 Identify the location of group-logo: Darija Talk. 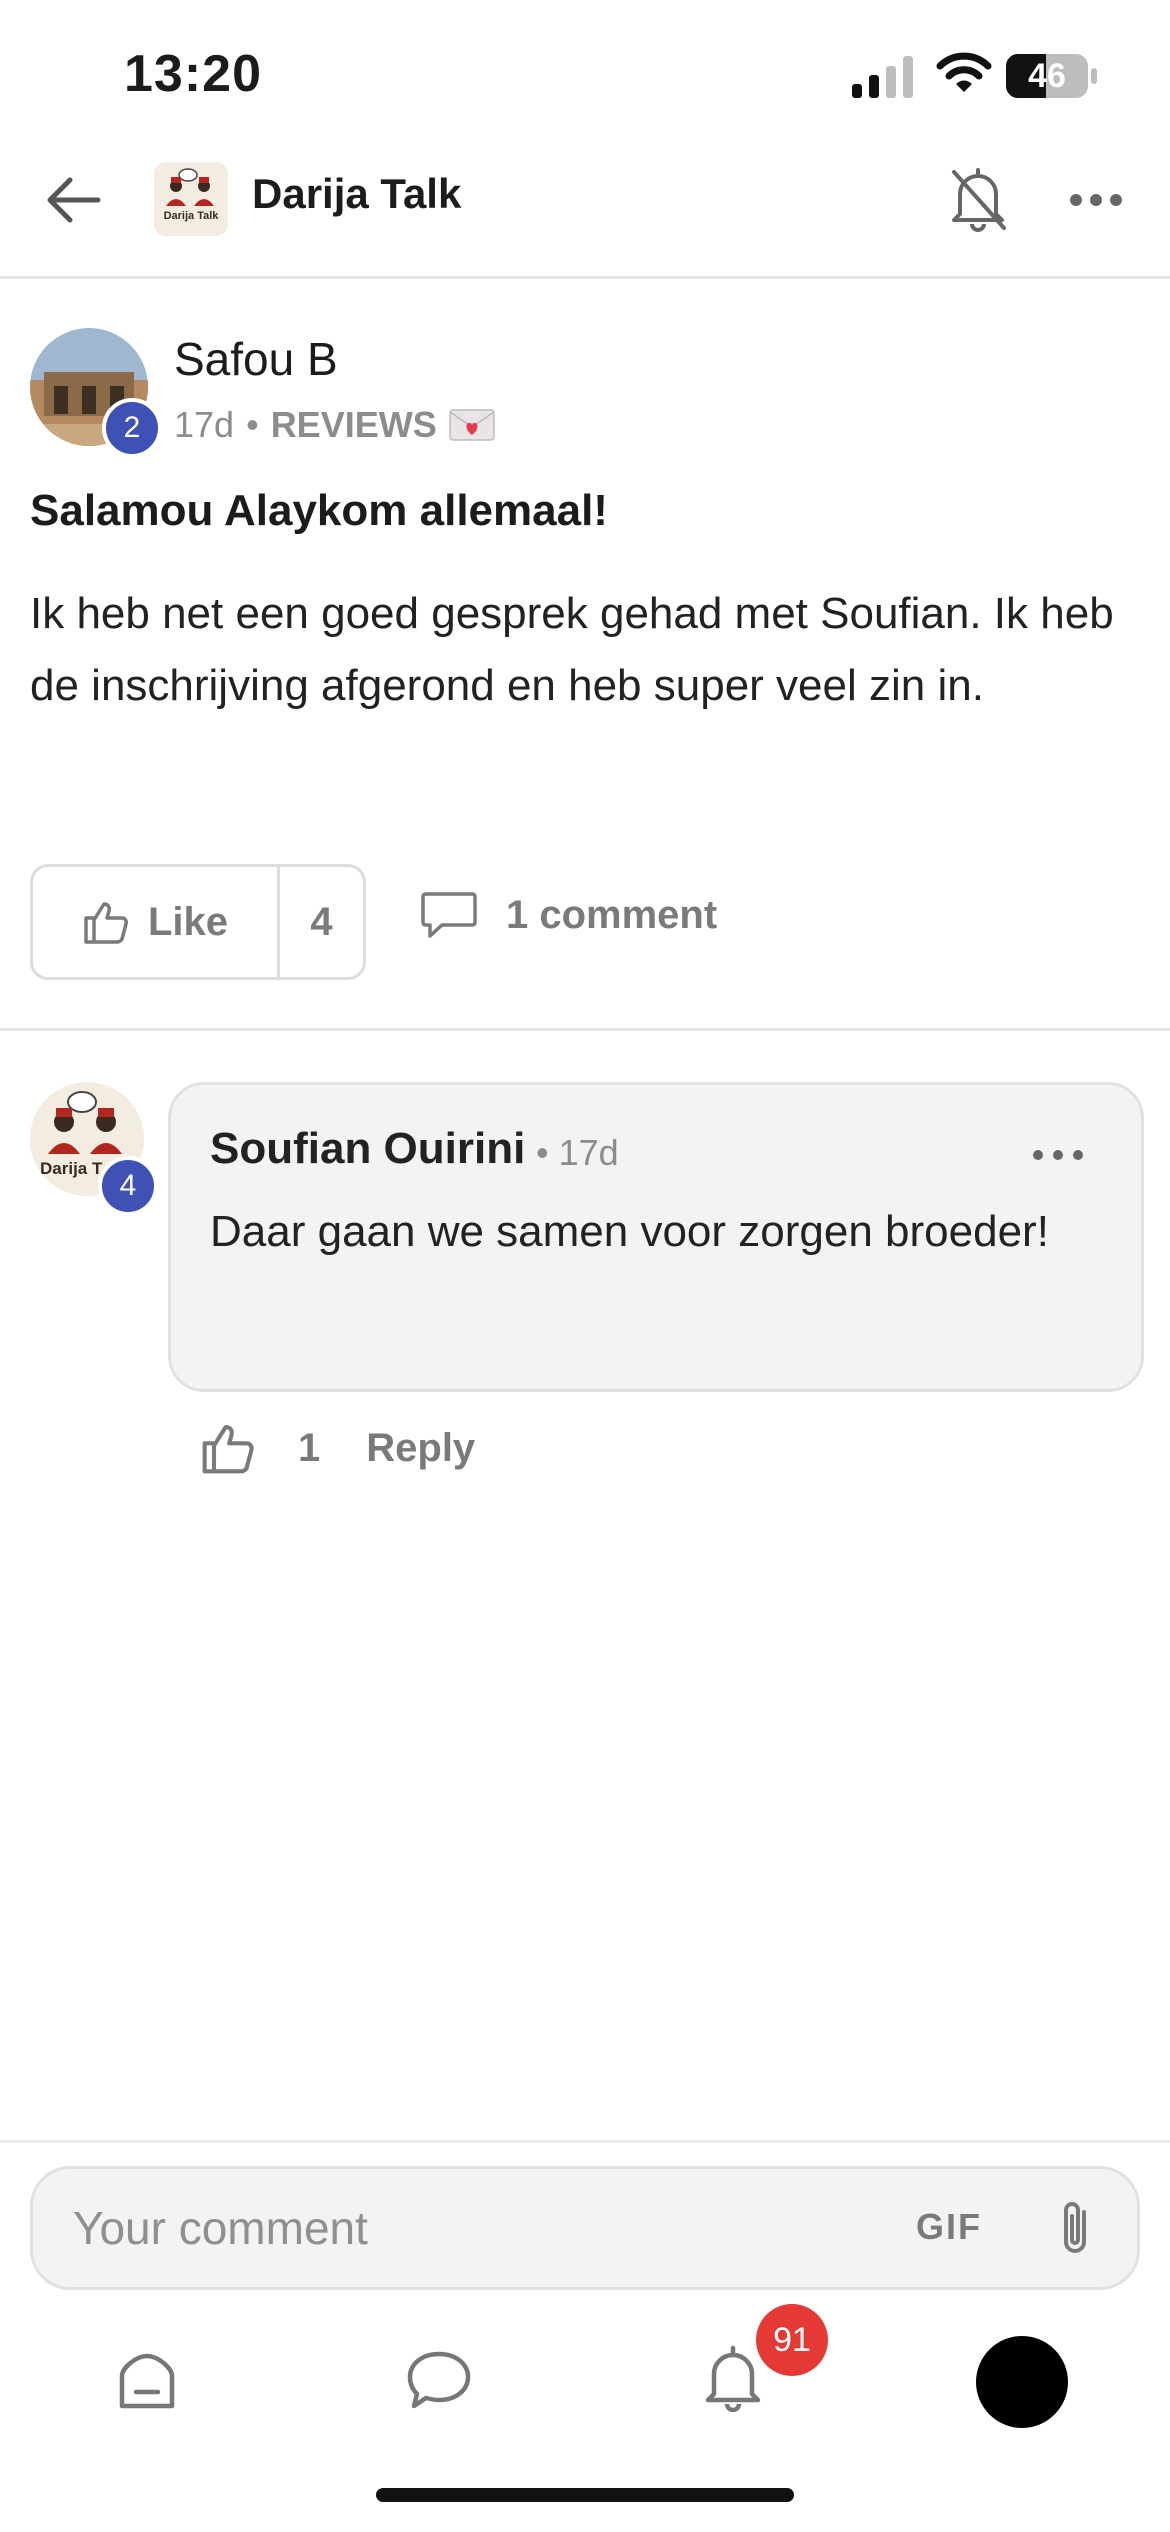
(191, 199).